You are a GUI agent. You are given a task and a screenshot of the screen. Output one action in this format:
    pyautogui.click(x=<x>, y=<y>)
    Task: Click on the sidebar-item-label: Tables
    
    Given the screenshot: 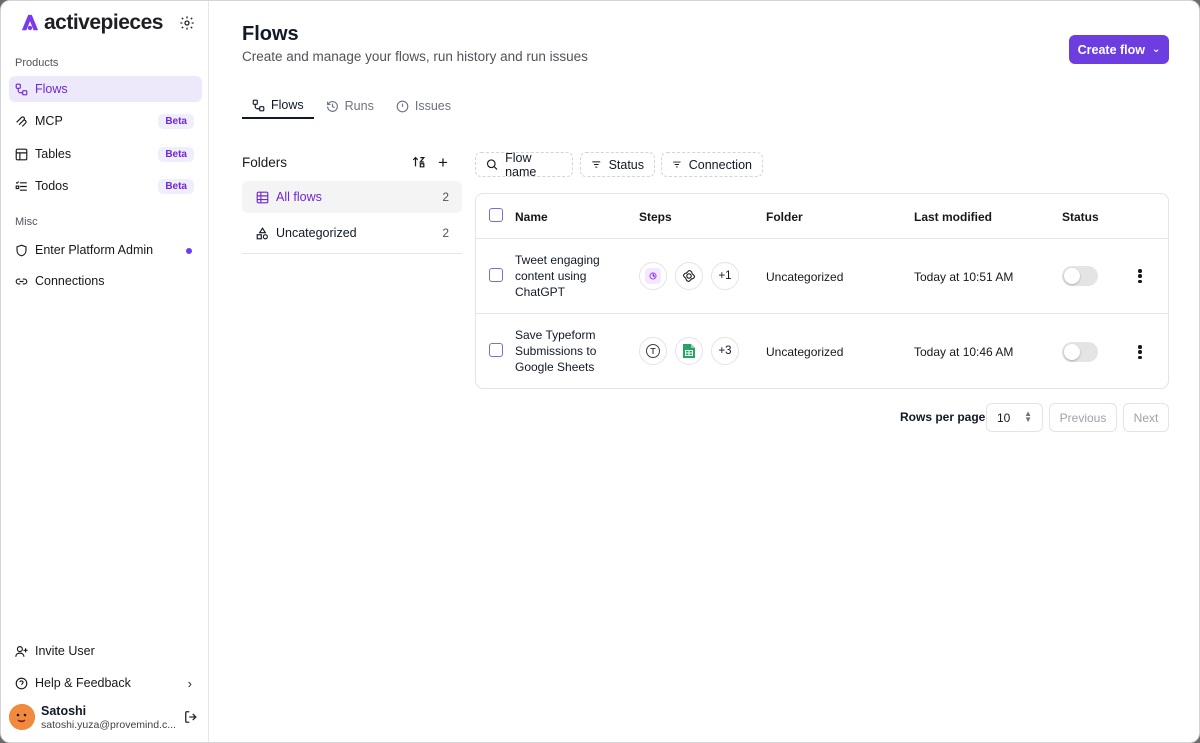 What is the action you would take?
    pyautogui.click(x=53, y=154)
    